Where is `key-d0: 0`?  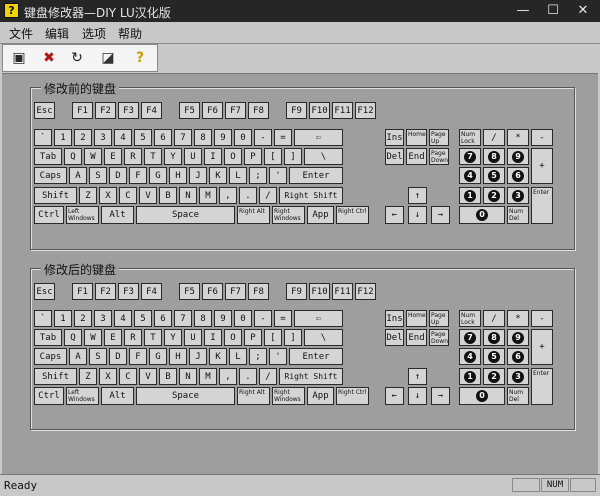
key-d0: 0 is located at coordinates (243, 318).